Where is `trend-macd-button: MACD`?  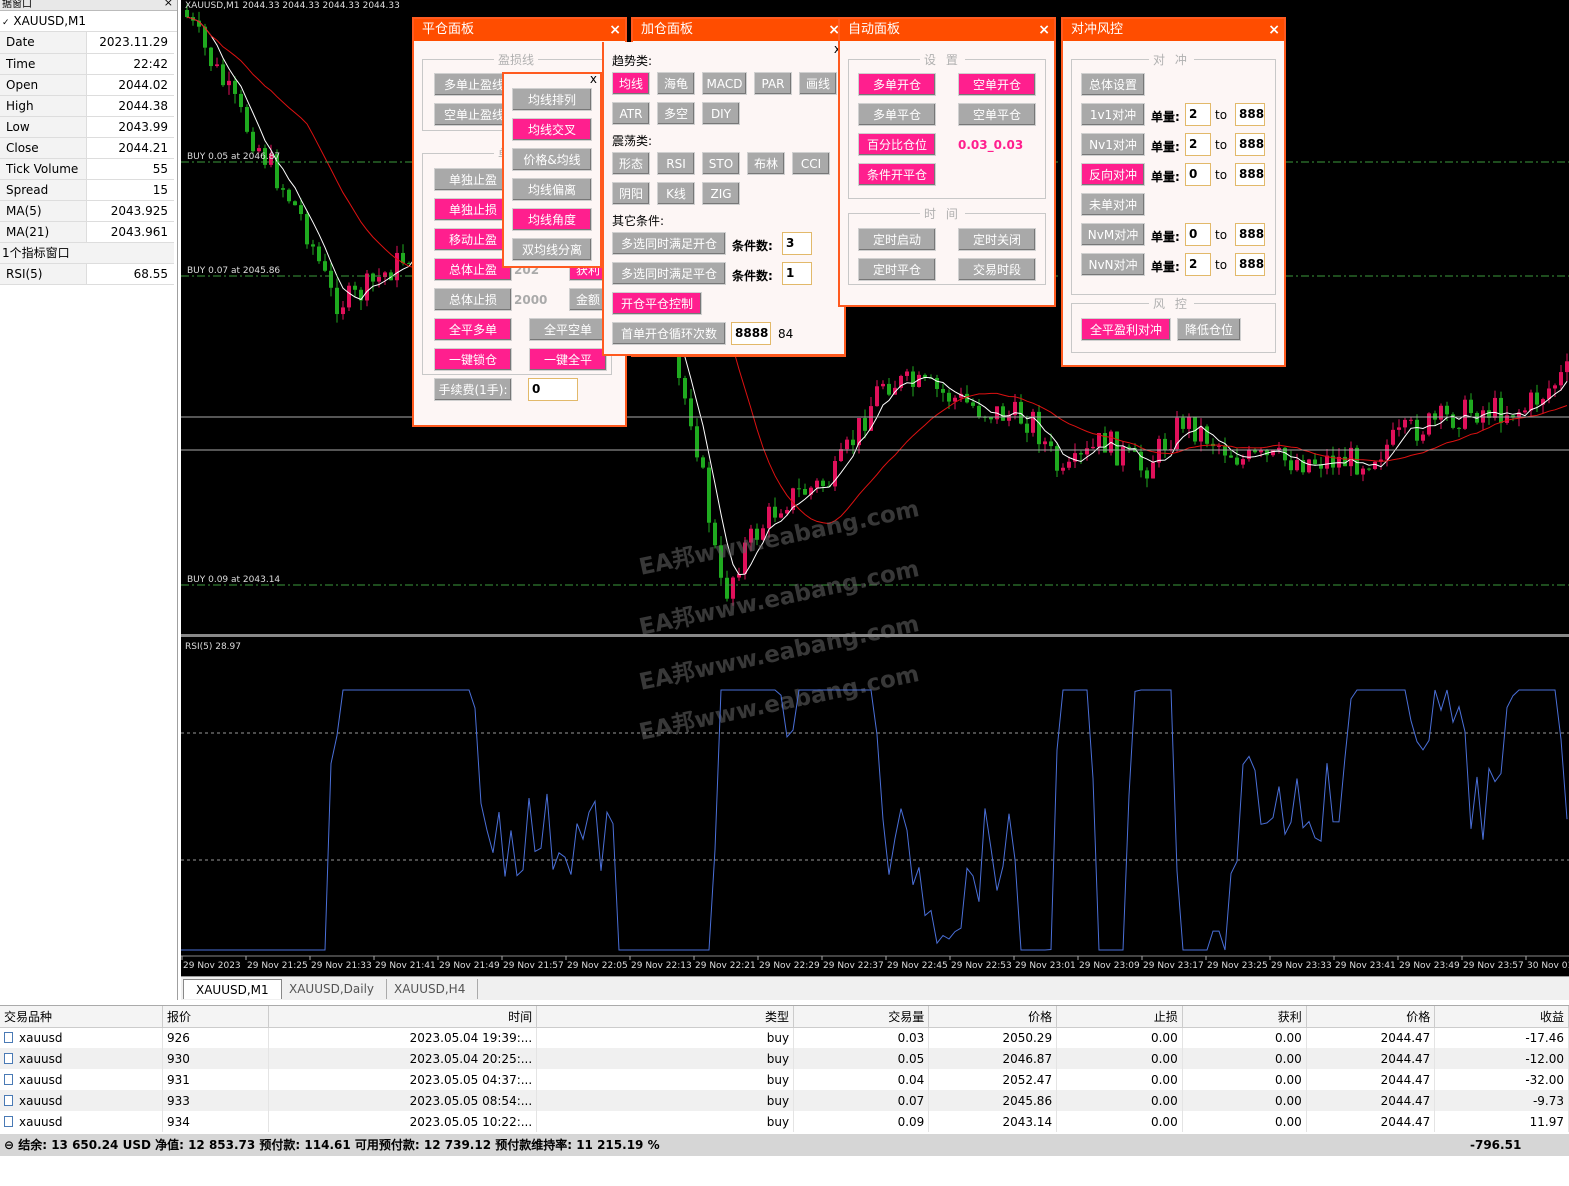 trend-macd-button: MACD is located at coordinates (724, 83).